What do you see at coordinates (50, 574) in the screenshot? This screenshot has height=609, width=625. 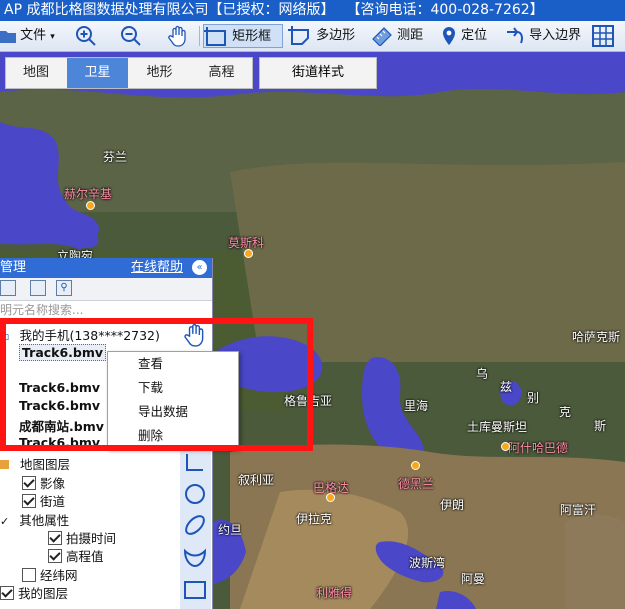 I see `graticule-toggle: 经纬网` at bounding box center [50, 574].